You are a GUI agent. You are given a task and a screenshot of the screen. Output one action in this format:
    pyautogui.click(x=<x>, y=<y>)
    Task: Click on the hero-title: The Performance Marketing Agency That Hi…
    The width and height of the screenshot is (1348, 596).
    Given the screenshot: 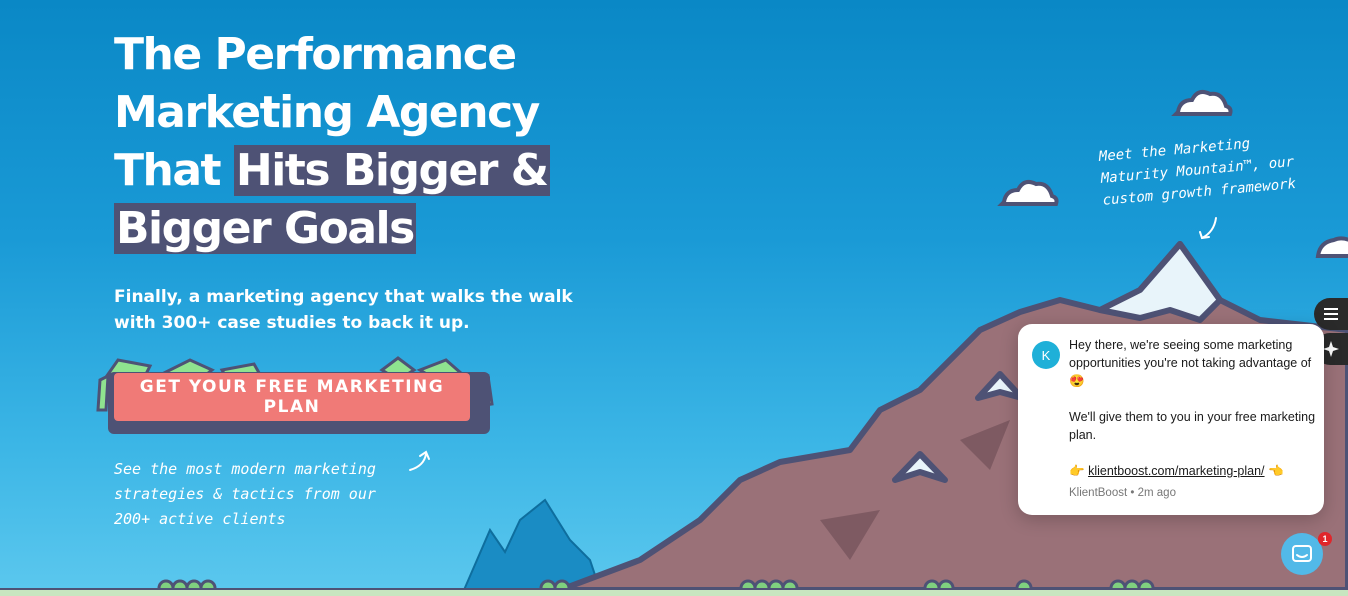 What is the action you would take?
    pyautogui.click(x=344, y=142)
    